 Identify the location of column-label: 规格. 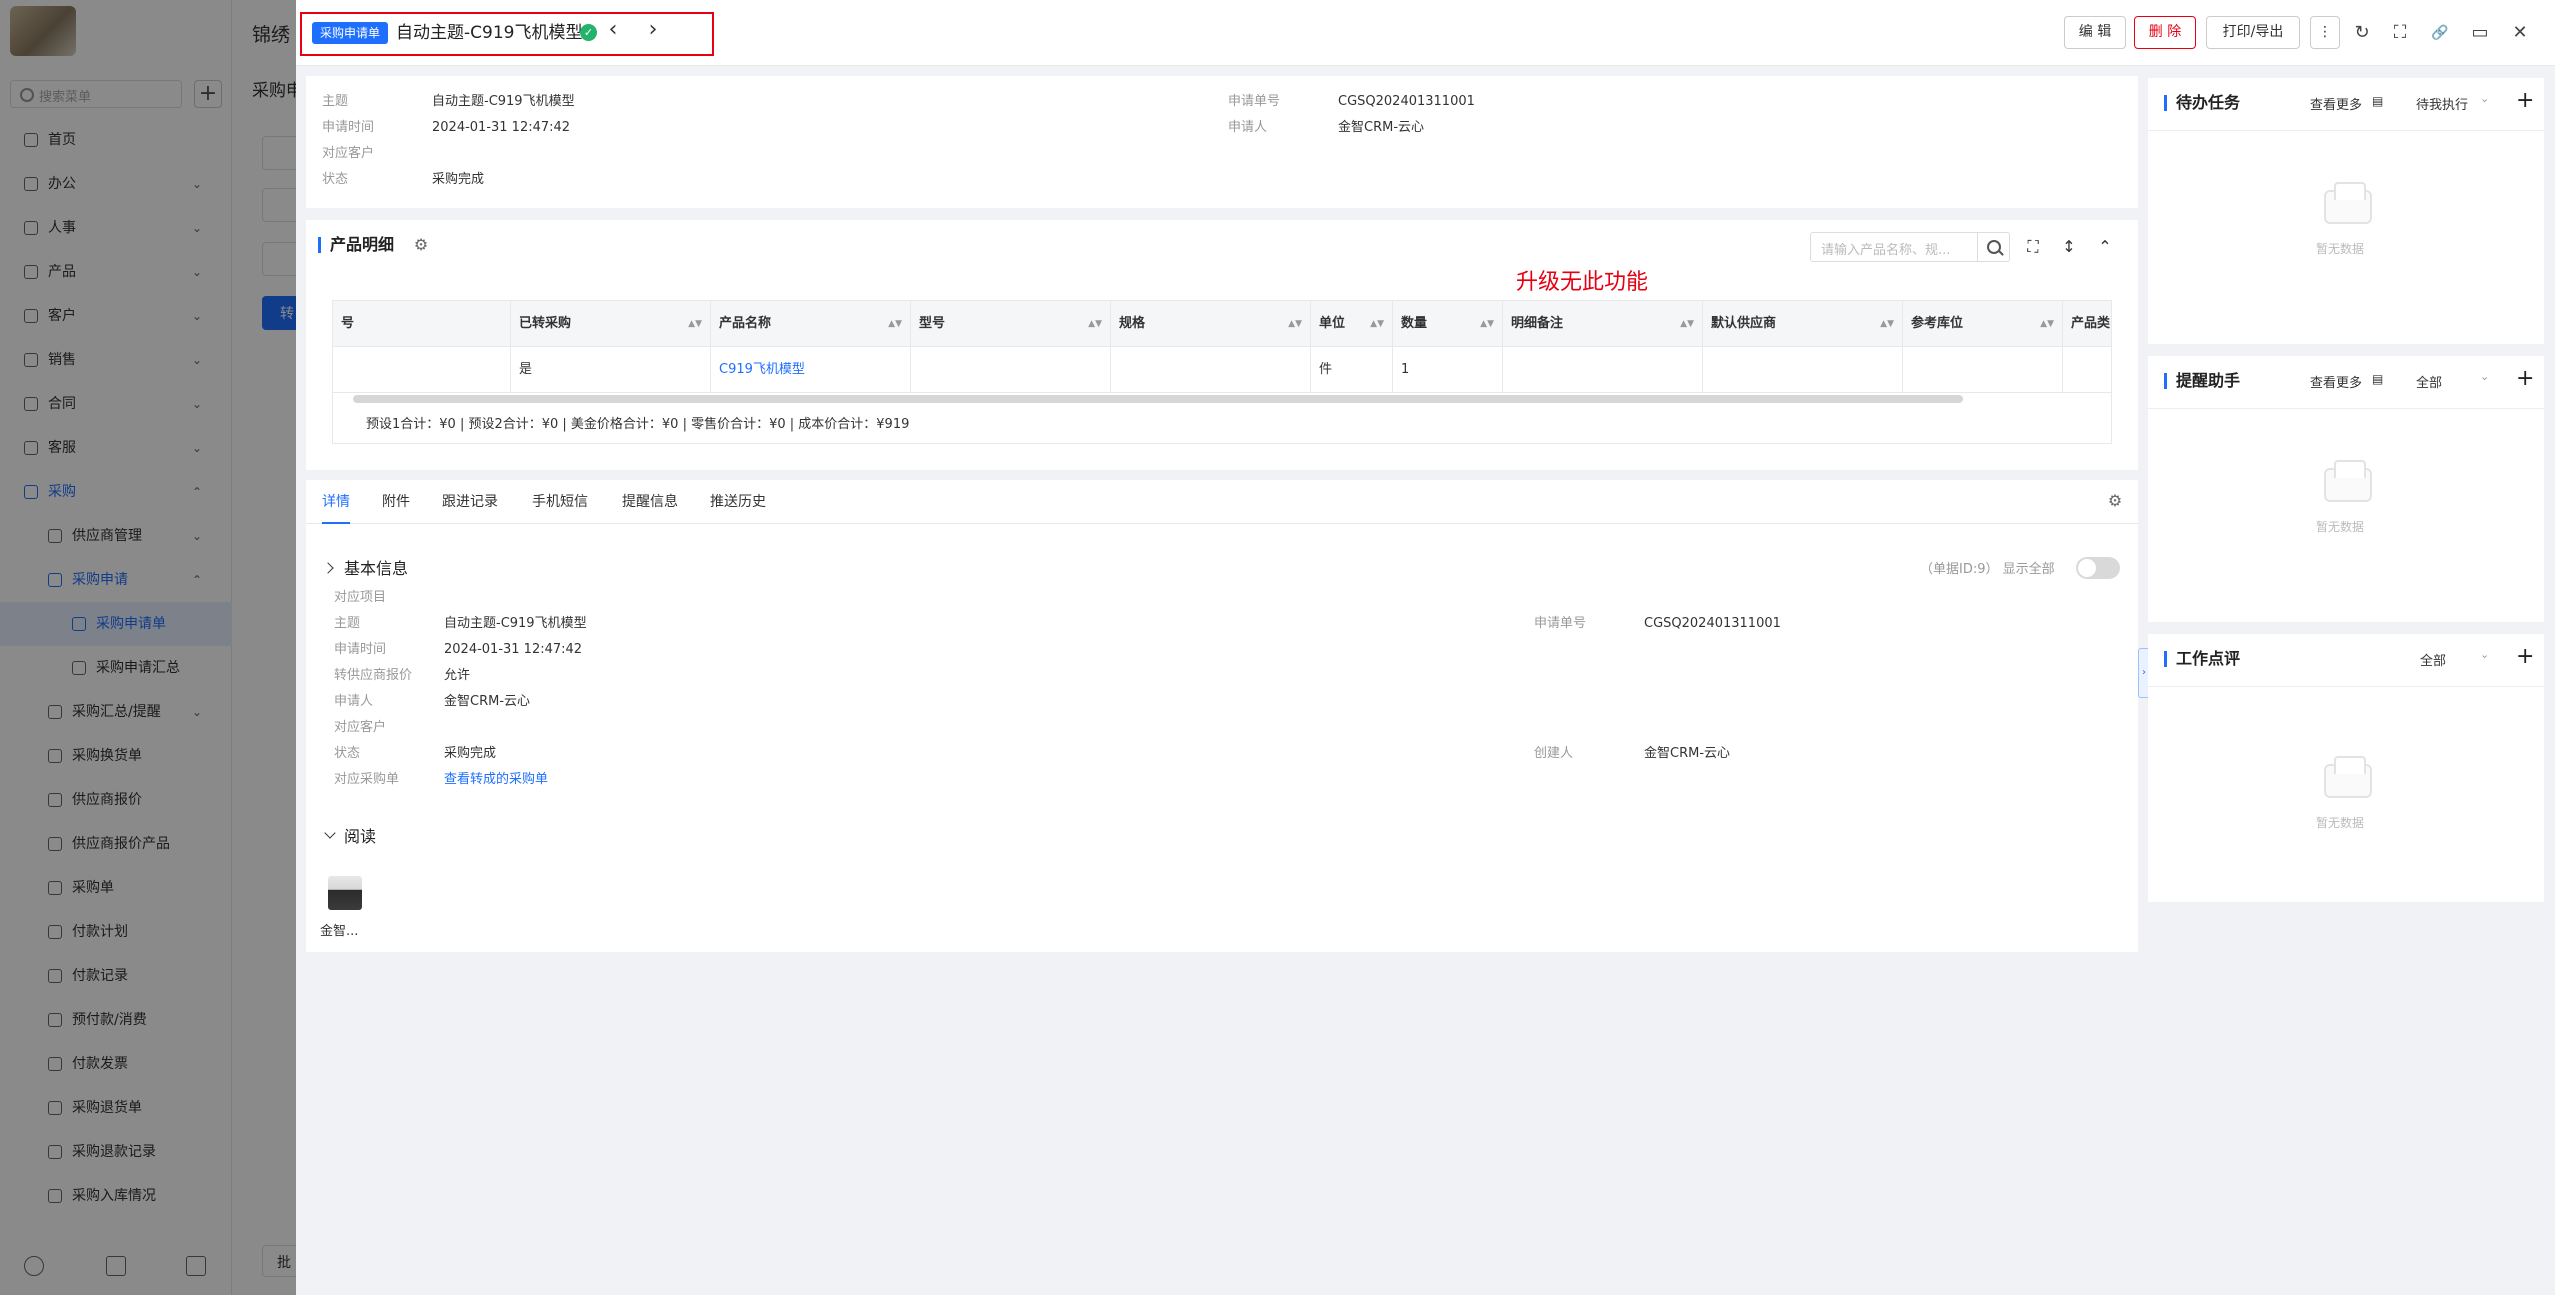
(1132, 323).